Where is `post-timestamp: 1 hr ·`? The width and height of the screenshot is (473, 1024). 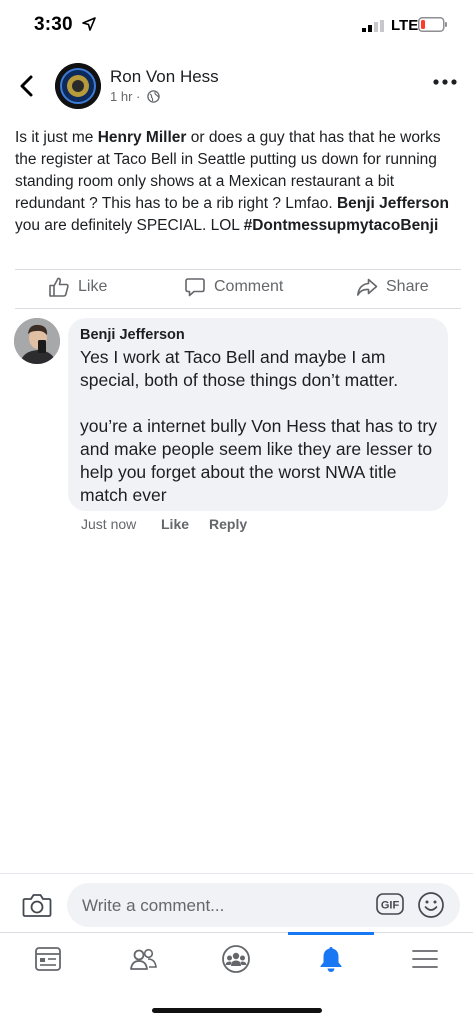
post-timestamp: 1 hr · is located at coordinates (125, 96).